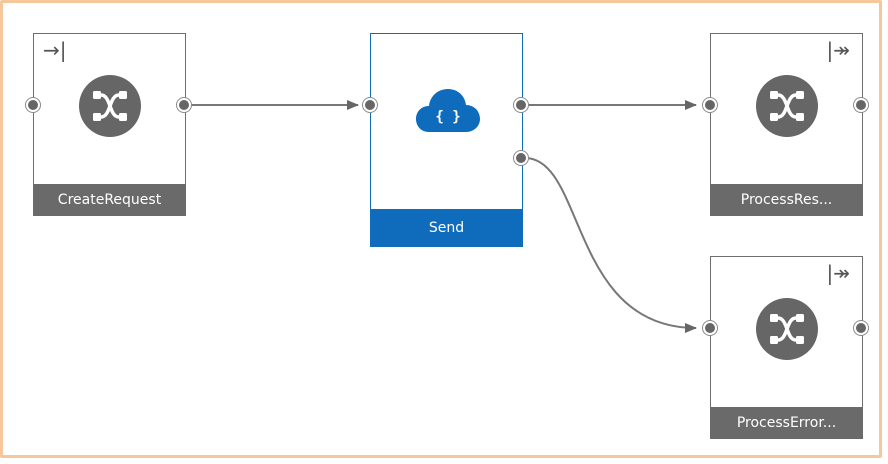 The image size is (888, 464). Describe the element at coordinates (109, 200) in the screenshot. I see `node-label: CreateRequest` at that location.